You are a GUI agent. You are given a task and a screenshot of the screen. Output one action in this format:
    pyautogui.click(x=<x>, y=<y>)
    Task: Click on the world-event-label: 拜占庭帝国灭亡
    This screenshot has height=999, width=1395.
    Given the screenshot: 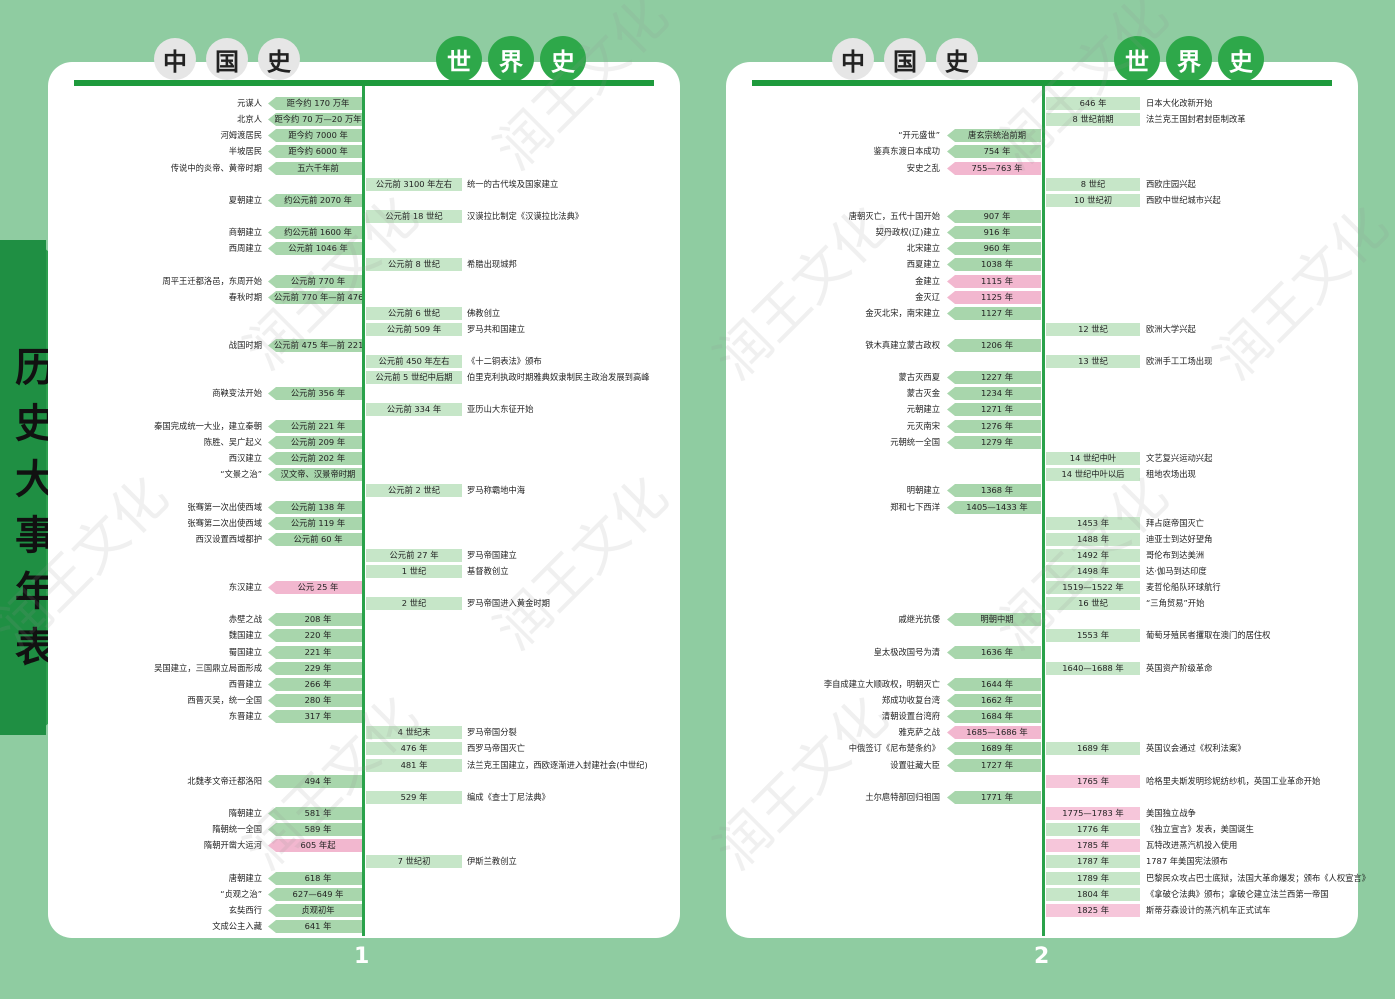 What is the action you would take?
    pyautogui.click(x=1175, y=523)
    